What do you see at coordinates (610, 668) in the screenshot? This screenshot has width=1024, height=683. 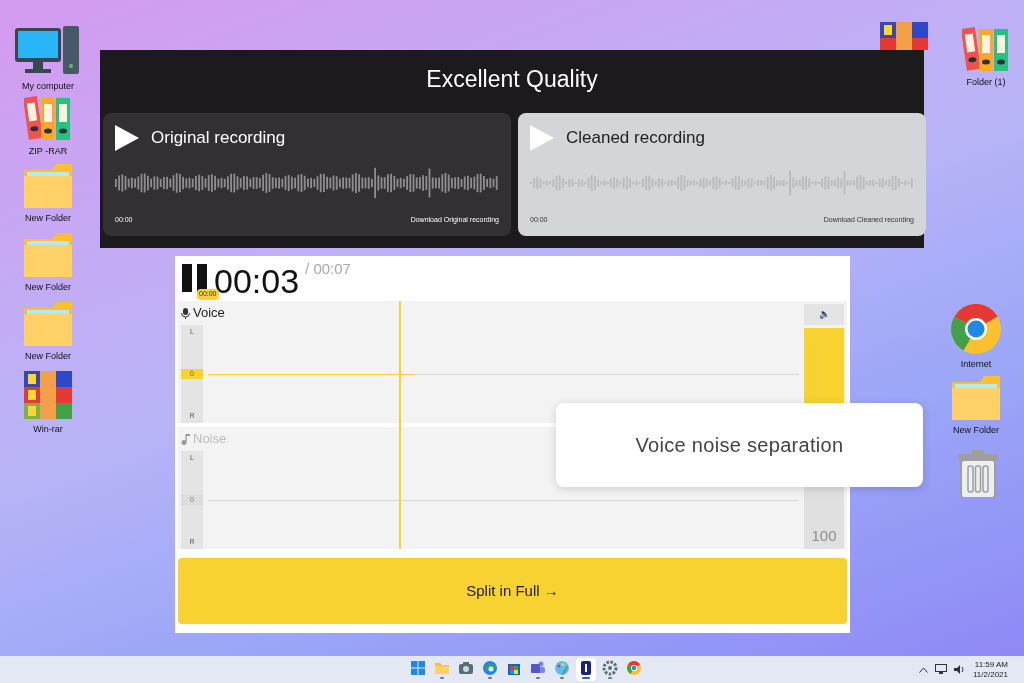 I see `settings-icon` at bounding box center [610, 668].